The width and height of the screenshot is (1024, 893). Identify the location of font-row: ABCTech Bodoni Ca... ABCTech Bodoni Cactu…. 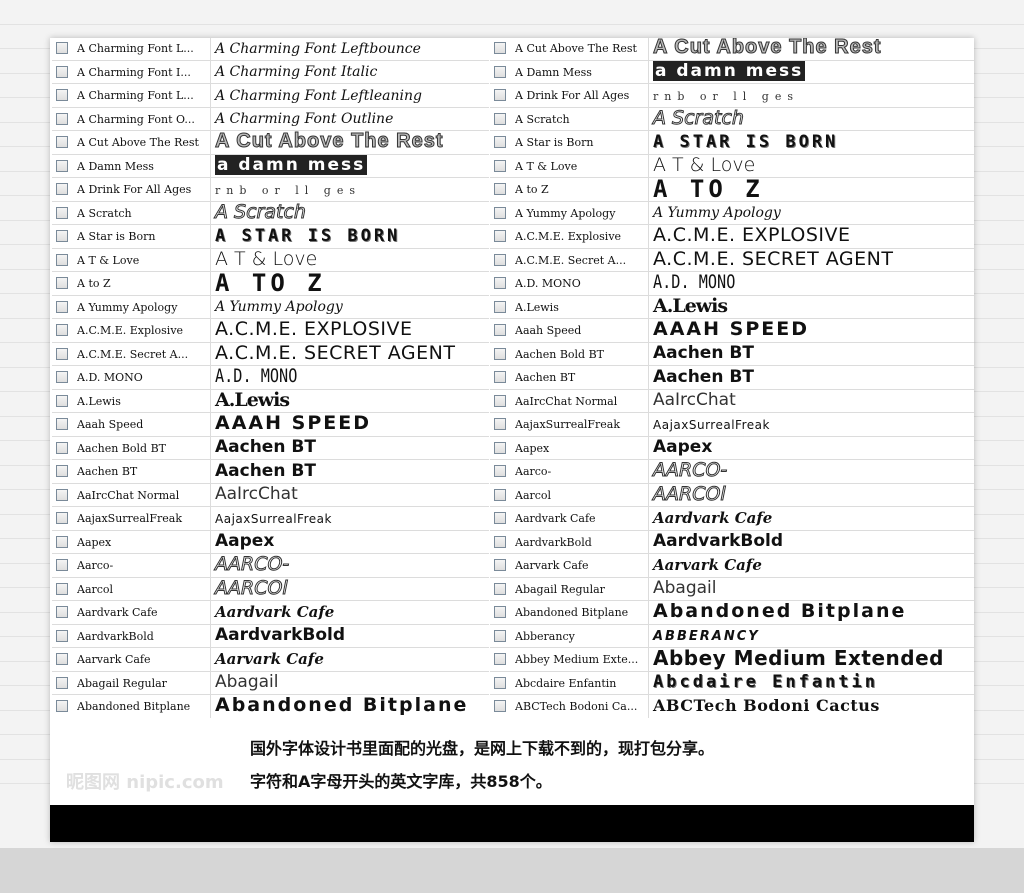
(732, 706).